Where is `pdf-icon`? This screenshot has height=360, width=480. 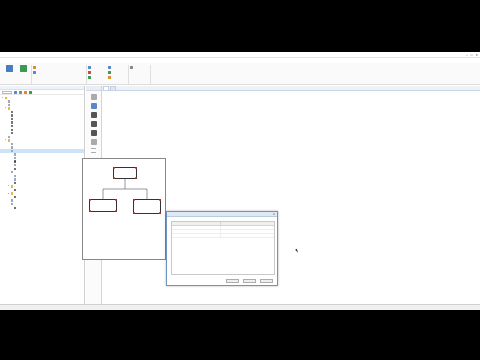 pdf-icon is located at coordinates (89, 67).